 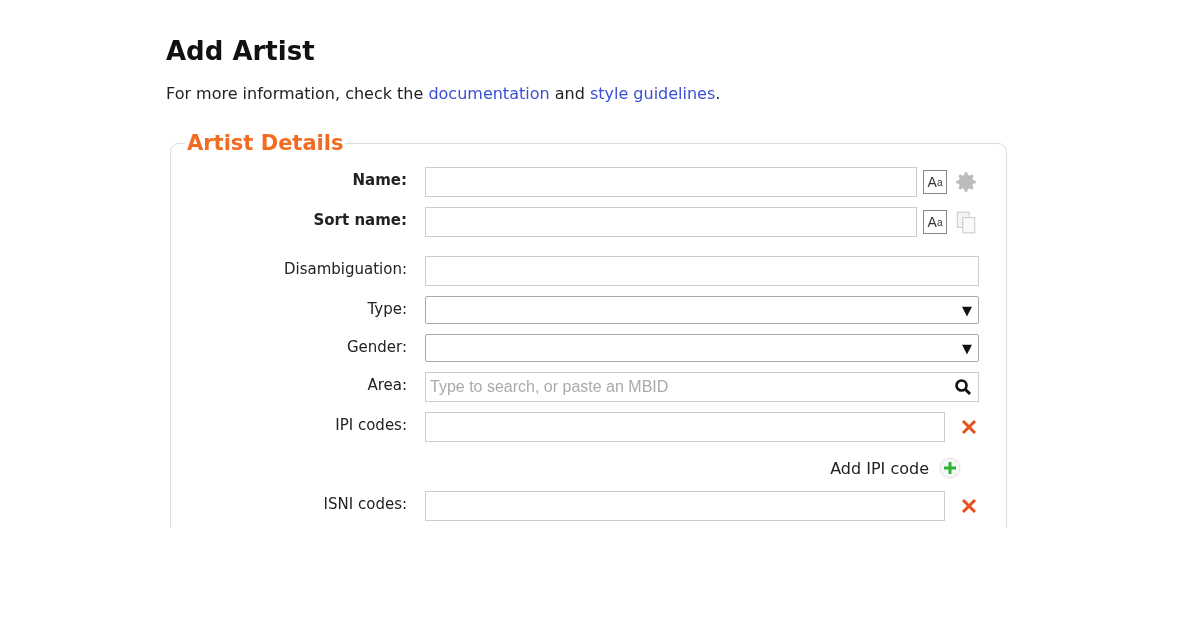 I want to click on field-label: Name:, so click(x=379, y=179).